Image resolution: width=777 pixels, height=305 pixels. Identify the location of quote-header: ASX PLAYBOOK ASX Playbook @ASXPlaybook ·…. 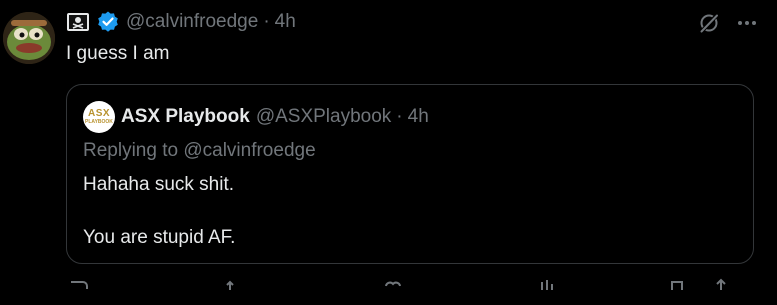
(256, 117).